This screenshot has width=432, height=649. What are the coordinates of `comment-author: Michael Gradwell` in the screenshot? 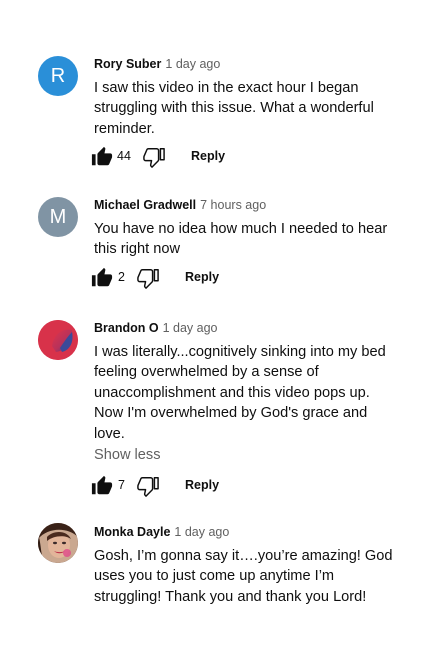 It's located at (145, 205).